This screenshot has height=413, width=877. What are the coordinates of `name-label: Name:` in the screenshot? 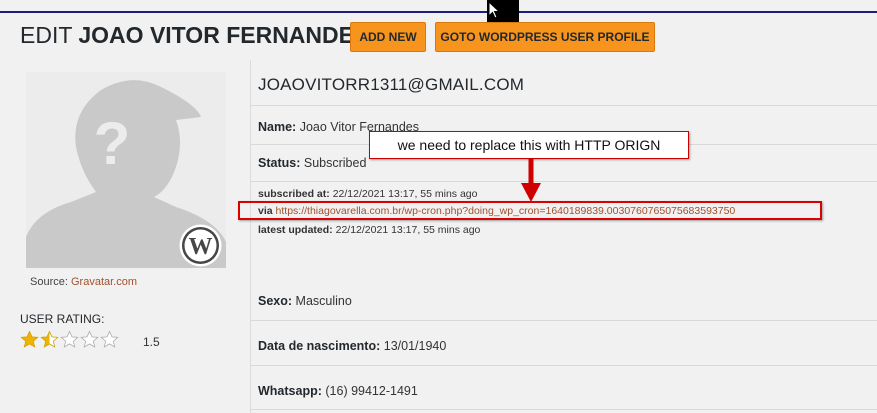 It's located at (277, 127).